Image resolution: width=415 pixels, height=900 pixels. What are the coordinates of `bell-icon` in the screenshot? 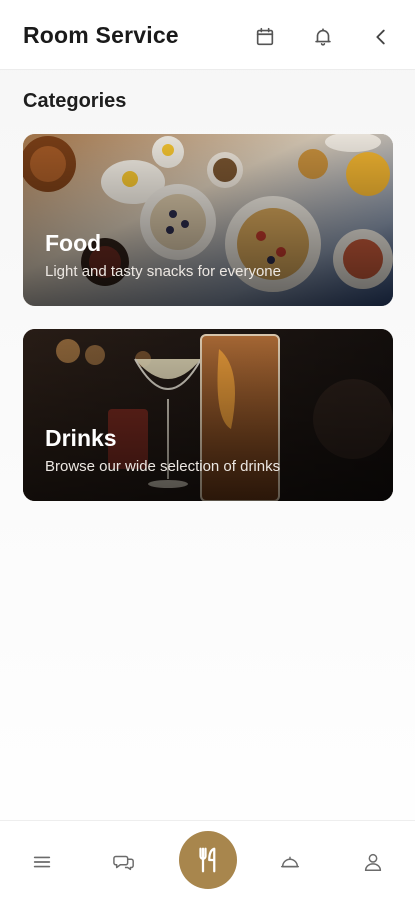 It's located at (323, 37).